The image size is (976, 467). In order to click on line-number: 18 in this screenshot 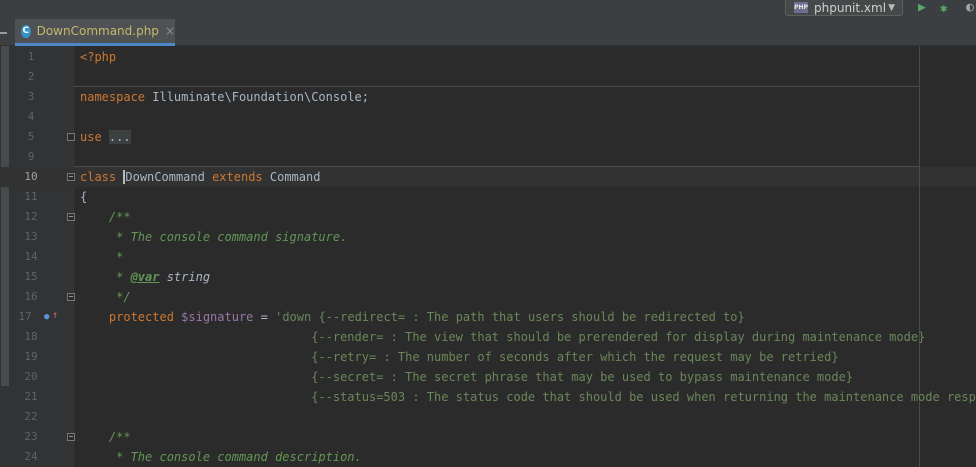, I will do `click(31, 336)`.